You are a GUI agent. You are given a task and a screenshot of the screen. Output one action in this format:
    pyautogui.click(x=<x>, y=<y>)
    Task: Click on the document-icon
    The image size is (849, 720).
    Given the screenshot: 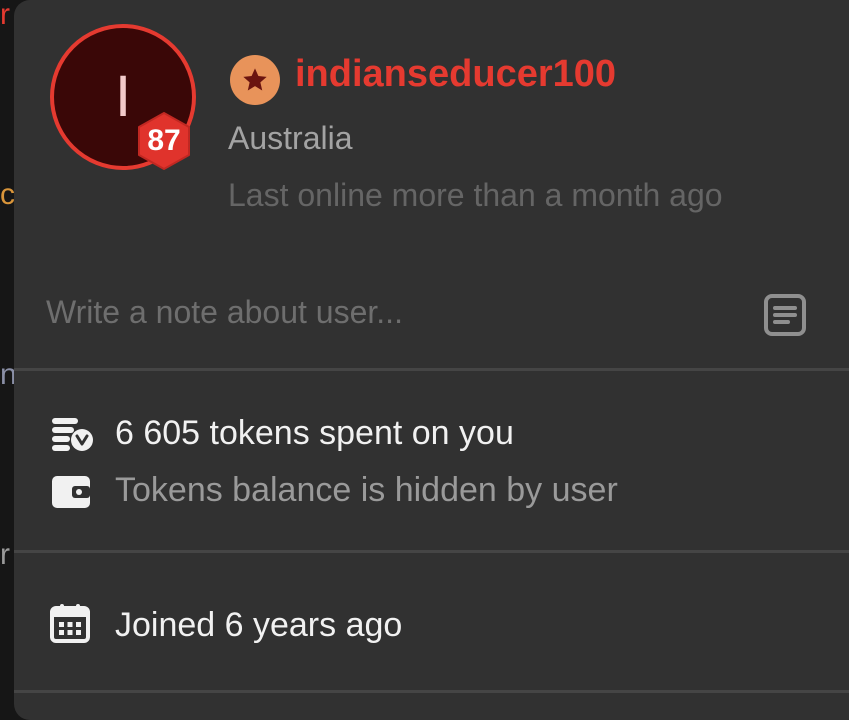 What is the action you would take?
    pyautogui.click(x=785, y=315)
    